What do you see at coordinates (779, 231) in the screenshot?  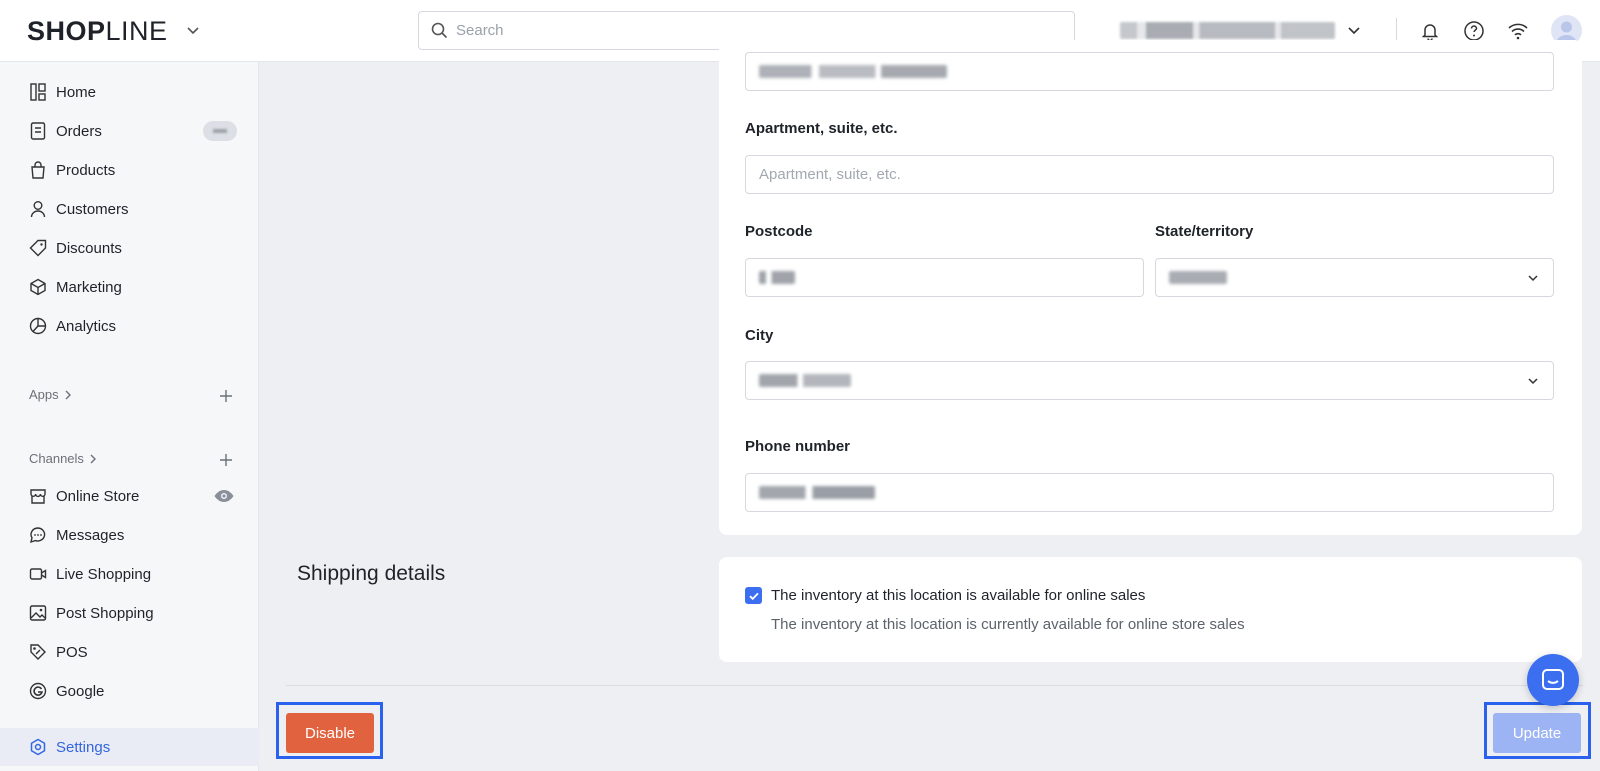 I see `postcode-label: Postcode` at bounding box center [779, 231].